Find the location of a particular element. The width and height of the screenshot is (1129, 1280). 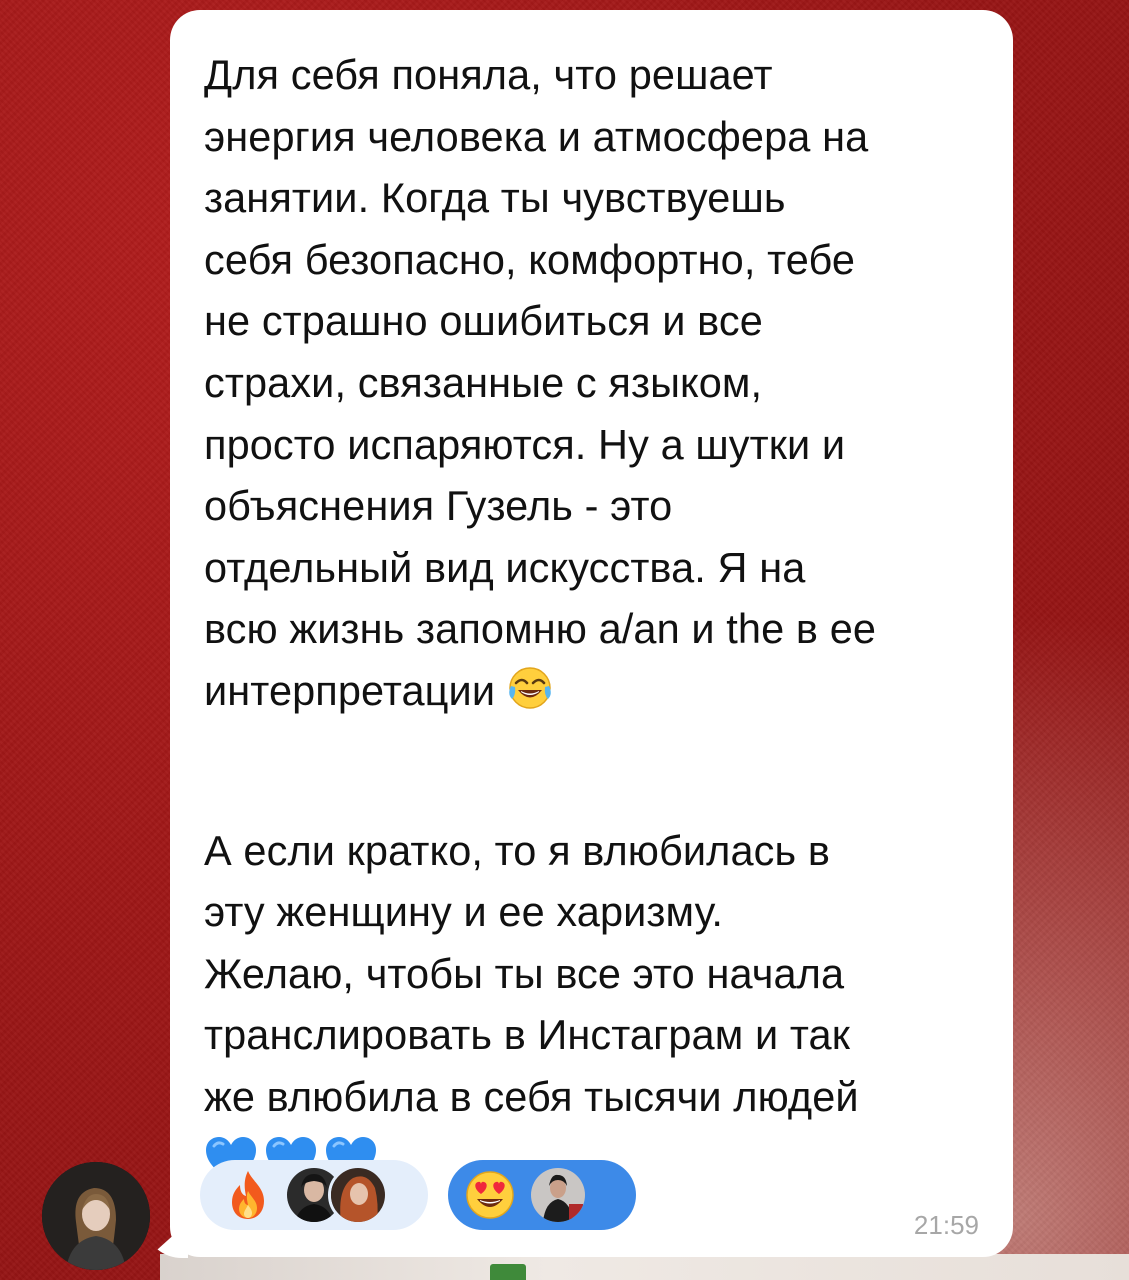

message-line: Для себя поняла, что решает is located at coordinates (488, 74).